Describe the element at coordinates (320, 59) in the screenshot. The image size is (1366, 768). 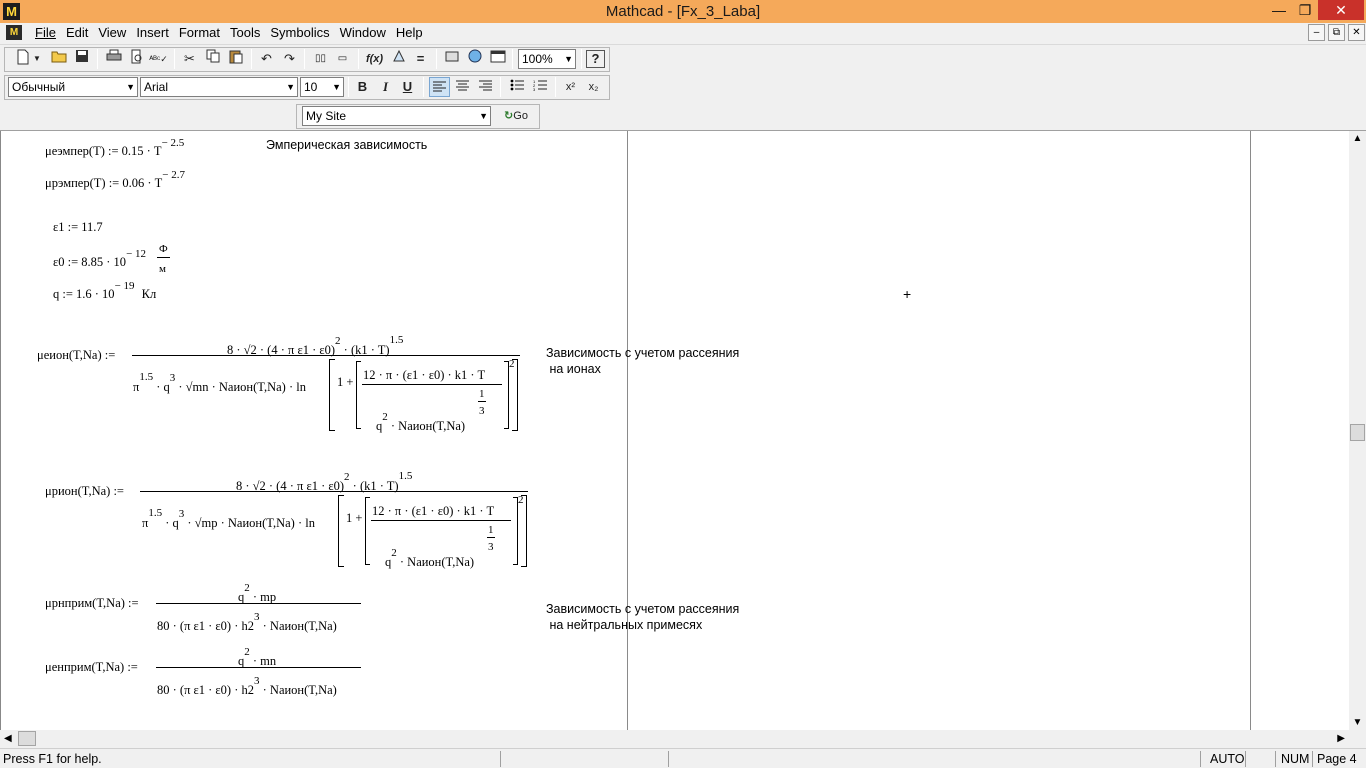
I see `align-across-icon: ▯▯` at that location.